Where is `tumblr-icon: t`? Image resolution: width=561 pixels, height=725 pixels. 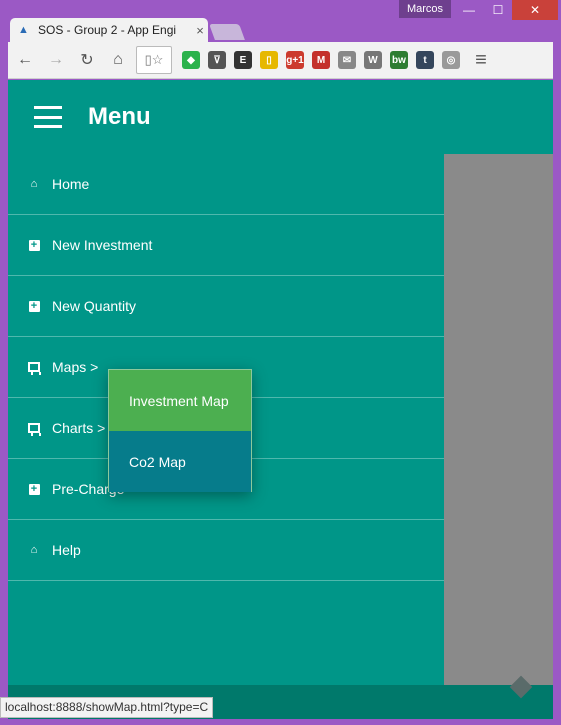 tumblr-icon: t is located at coordinates (425, 60).